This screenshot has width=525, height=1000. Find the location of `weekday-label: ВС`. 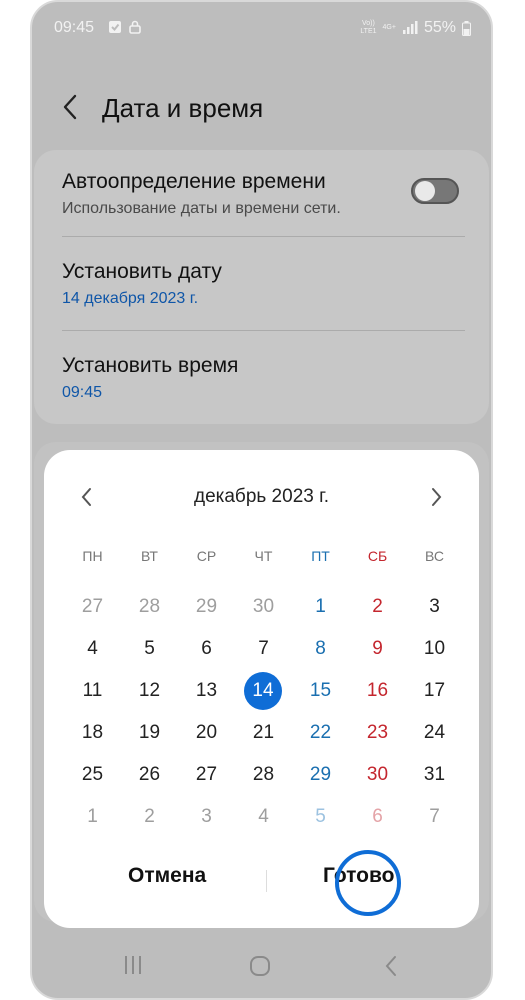

weekday-label: ВС is located at coordinates (434, 556).